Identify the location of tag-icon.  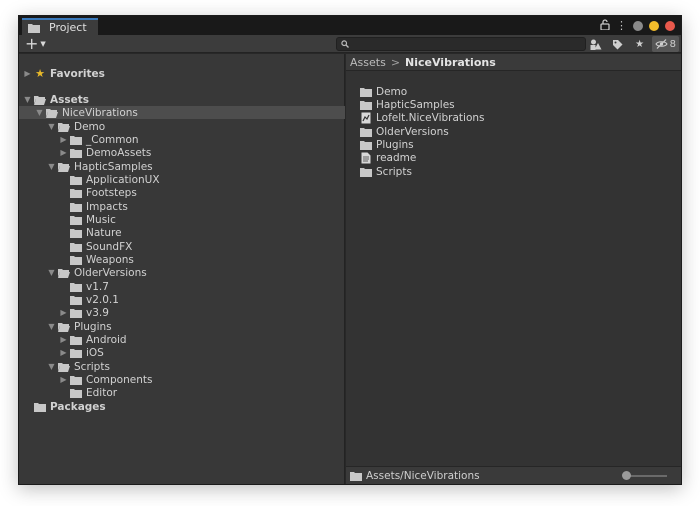
(618, 44).